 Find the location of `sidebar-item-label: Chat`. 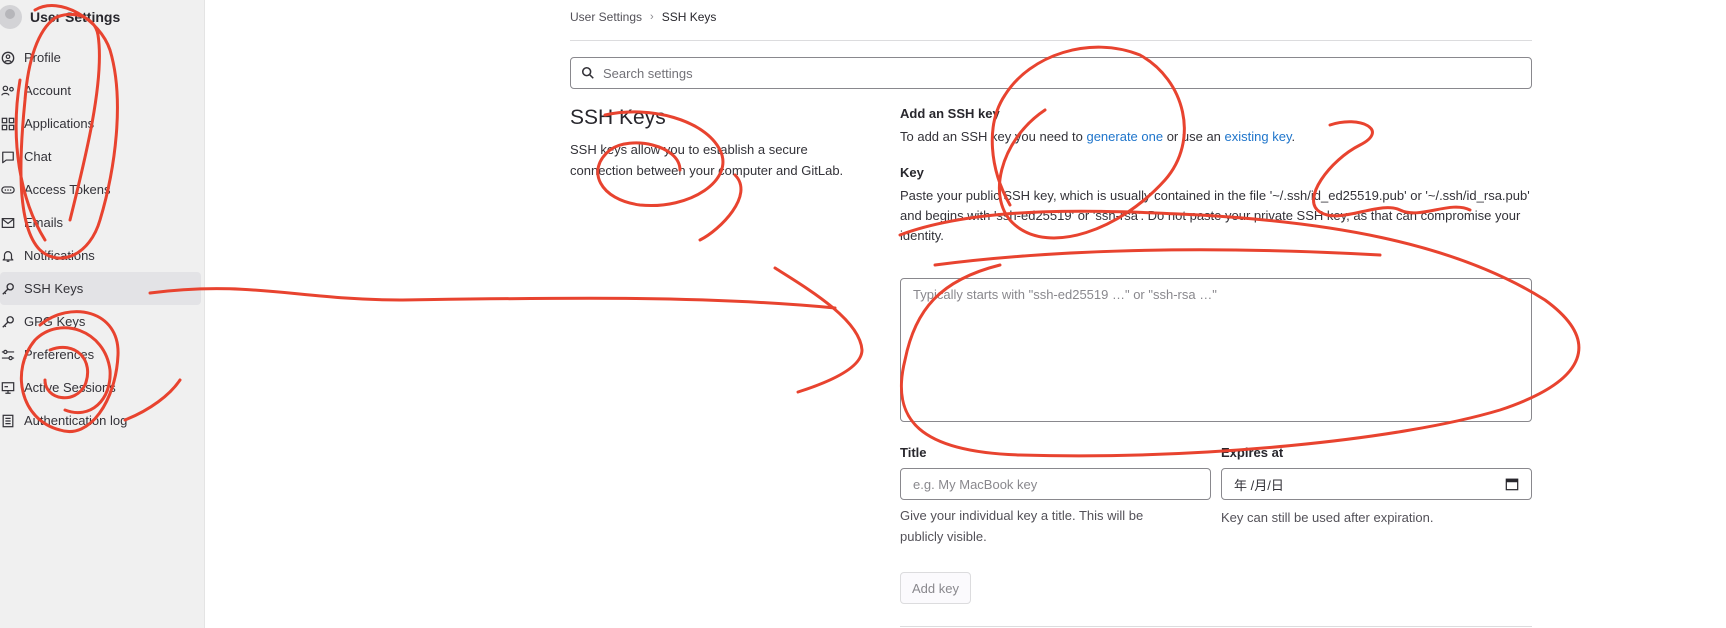

sidebar-item-label: Chat is located at coordinates (38, 156).